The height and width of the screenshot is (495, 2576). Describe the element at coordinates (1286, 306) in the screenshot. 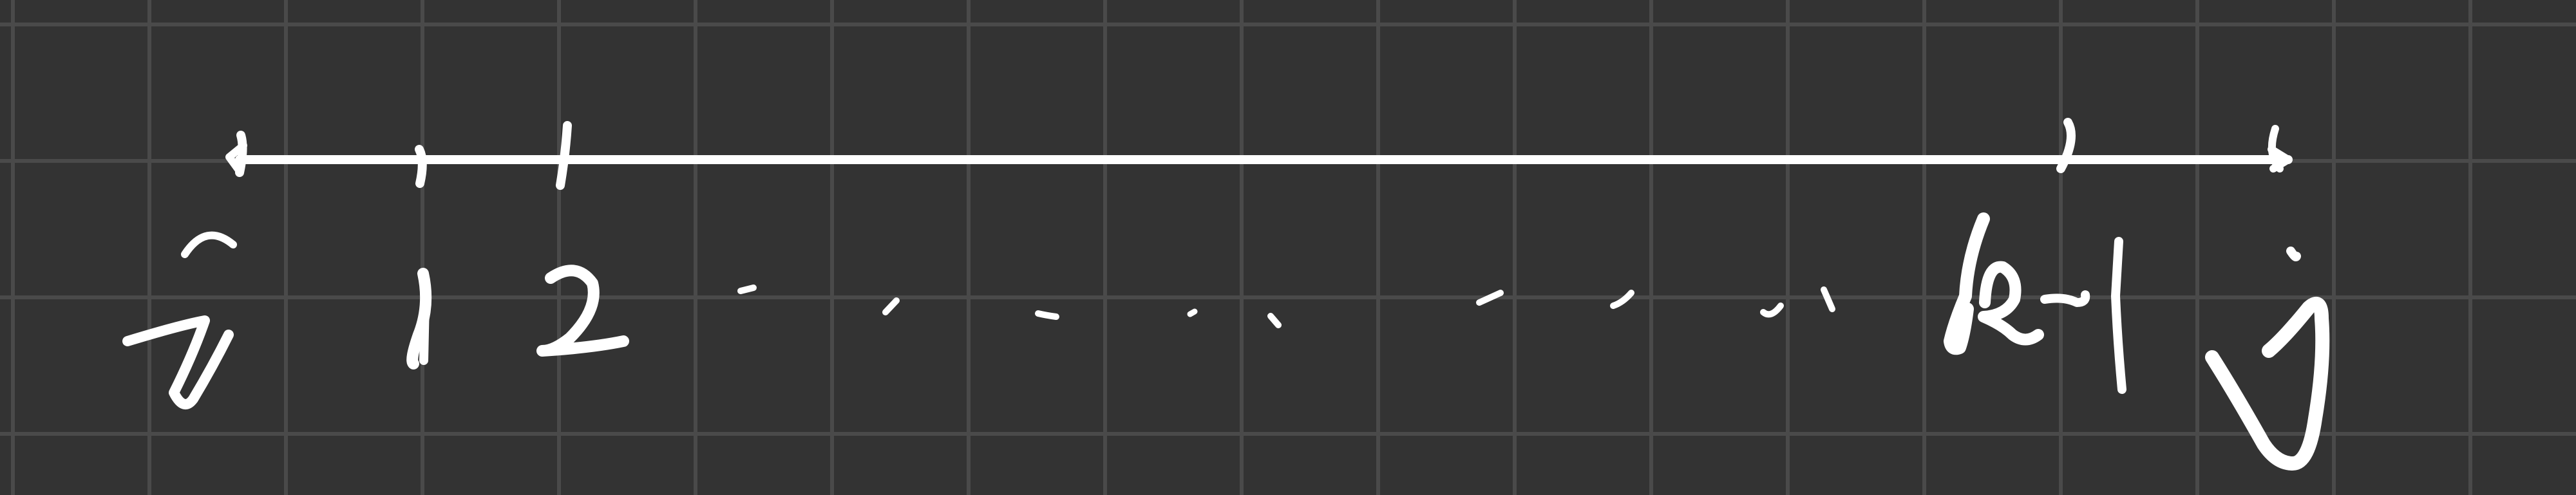

I see `ellipsis-marks` at that location.